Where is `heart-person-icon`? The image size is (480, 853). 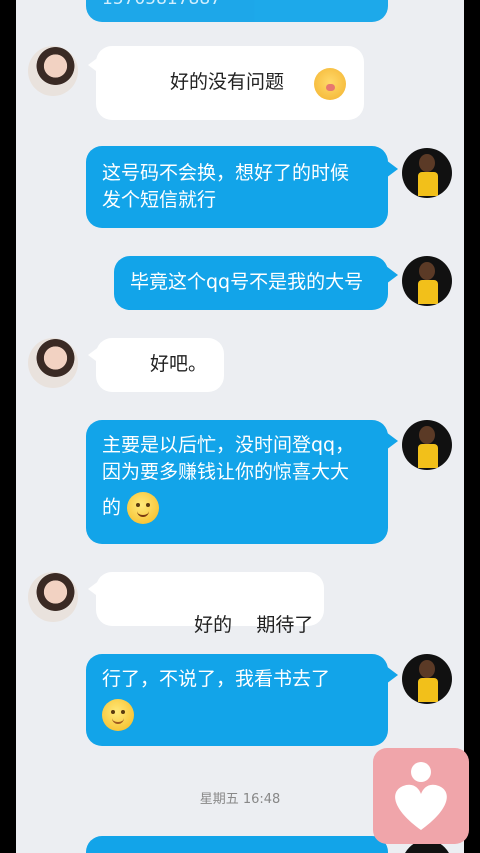
heart-person-icon is located at coordinates (421, 796).